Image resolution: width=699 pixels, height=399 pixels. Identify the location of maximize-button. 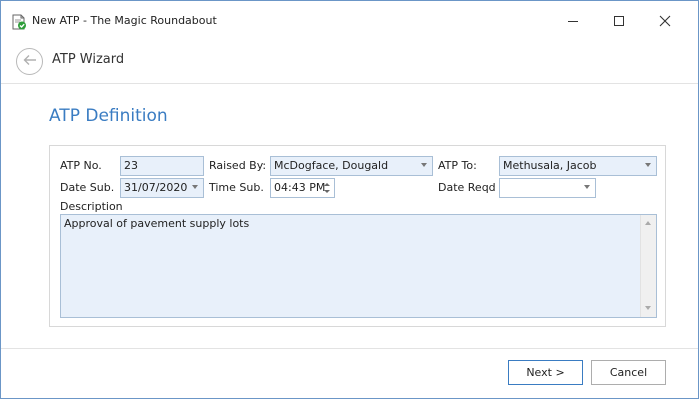
(619, 22).